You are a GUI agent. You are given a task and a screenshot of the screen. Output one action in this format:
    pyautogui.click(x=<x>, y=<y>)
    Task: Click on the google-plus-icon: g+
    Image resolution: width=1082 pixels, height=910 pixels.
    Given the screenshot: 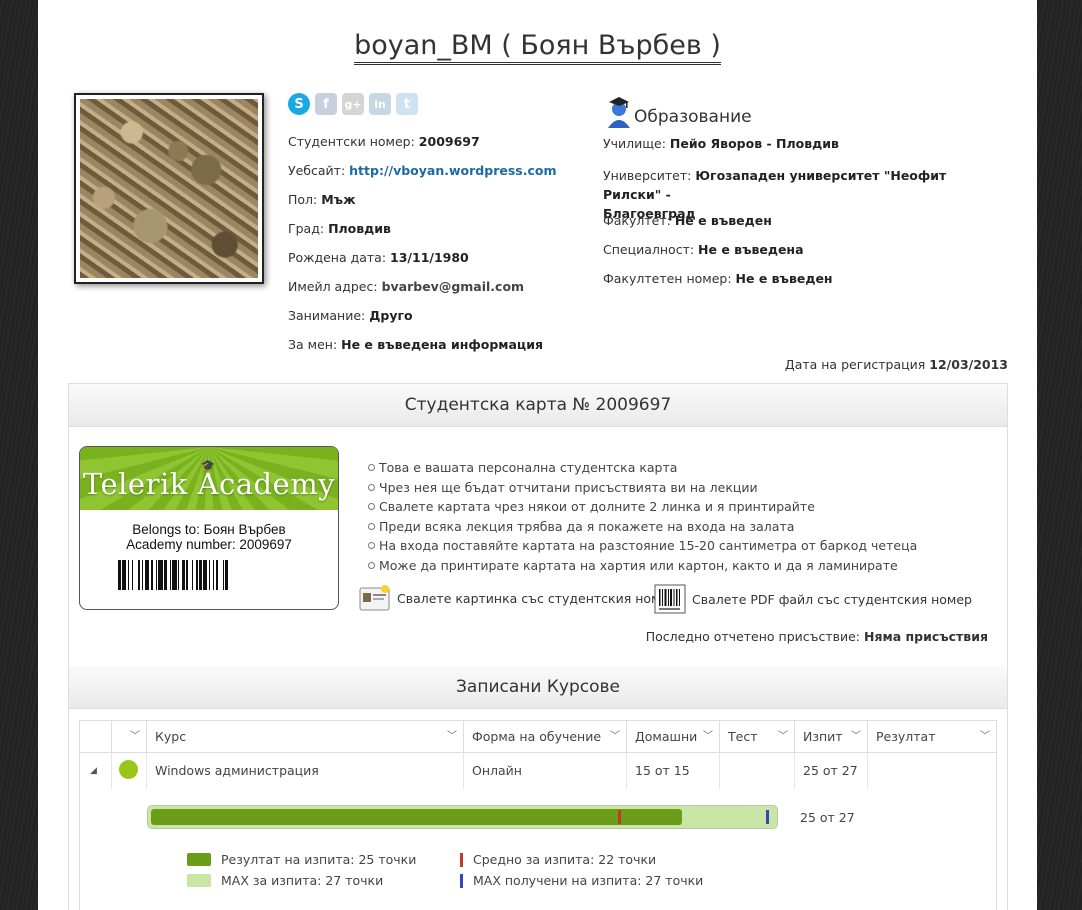 What is the action you would take?
    pyautogui.click(x=353, y=104)
    